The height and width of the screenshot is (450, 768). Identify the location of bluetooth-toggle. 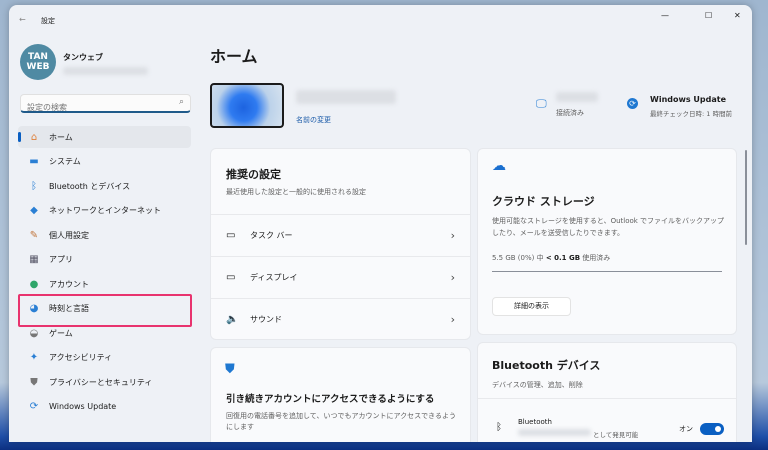
(712, 429).